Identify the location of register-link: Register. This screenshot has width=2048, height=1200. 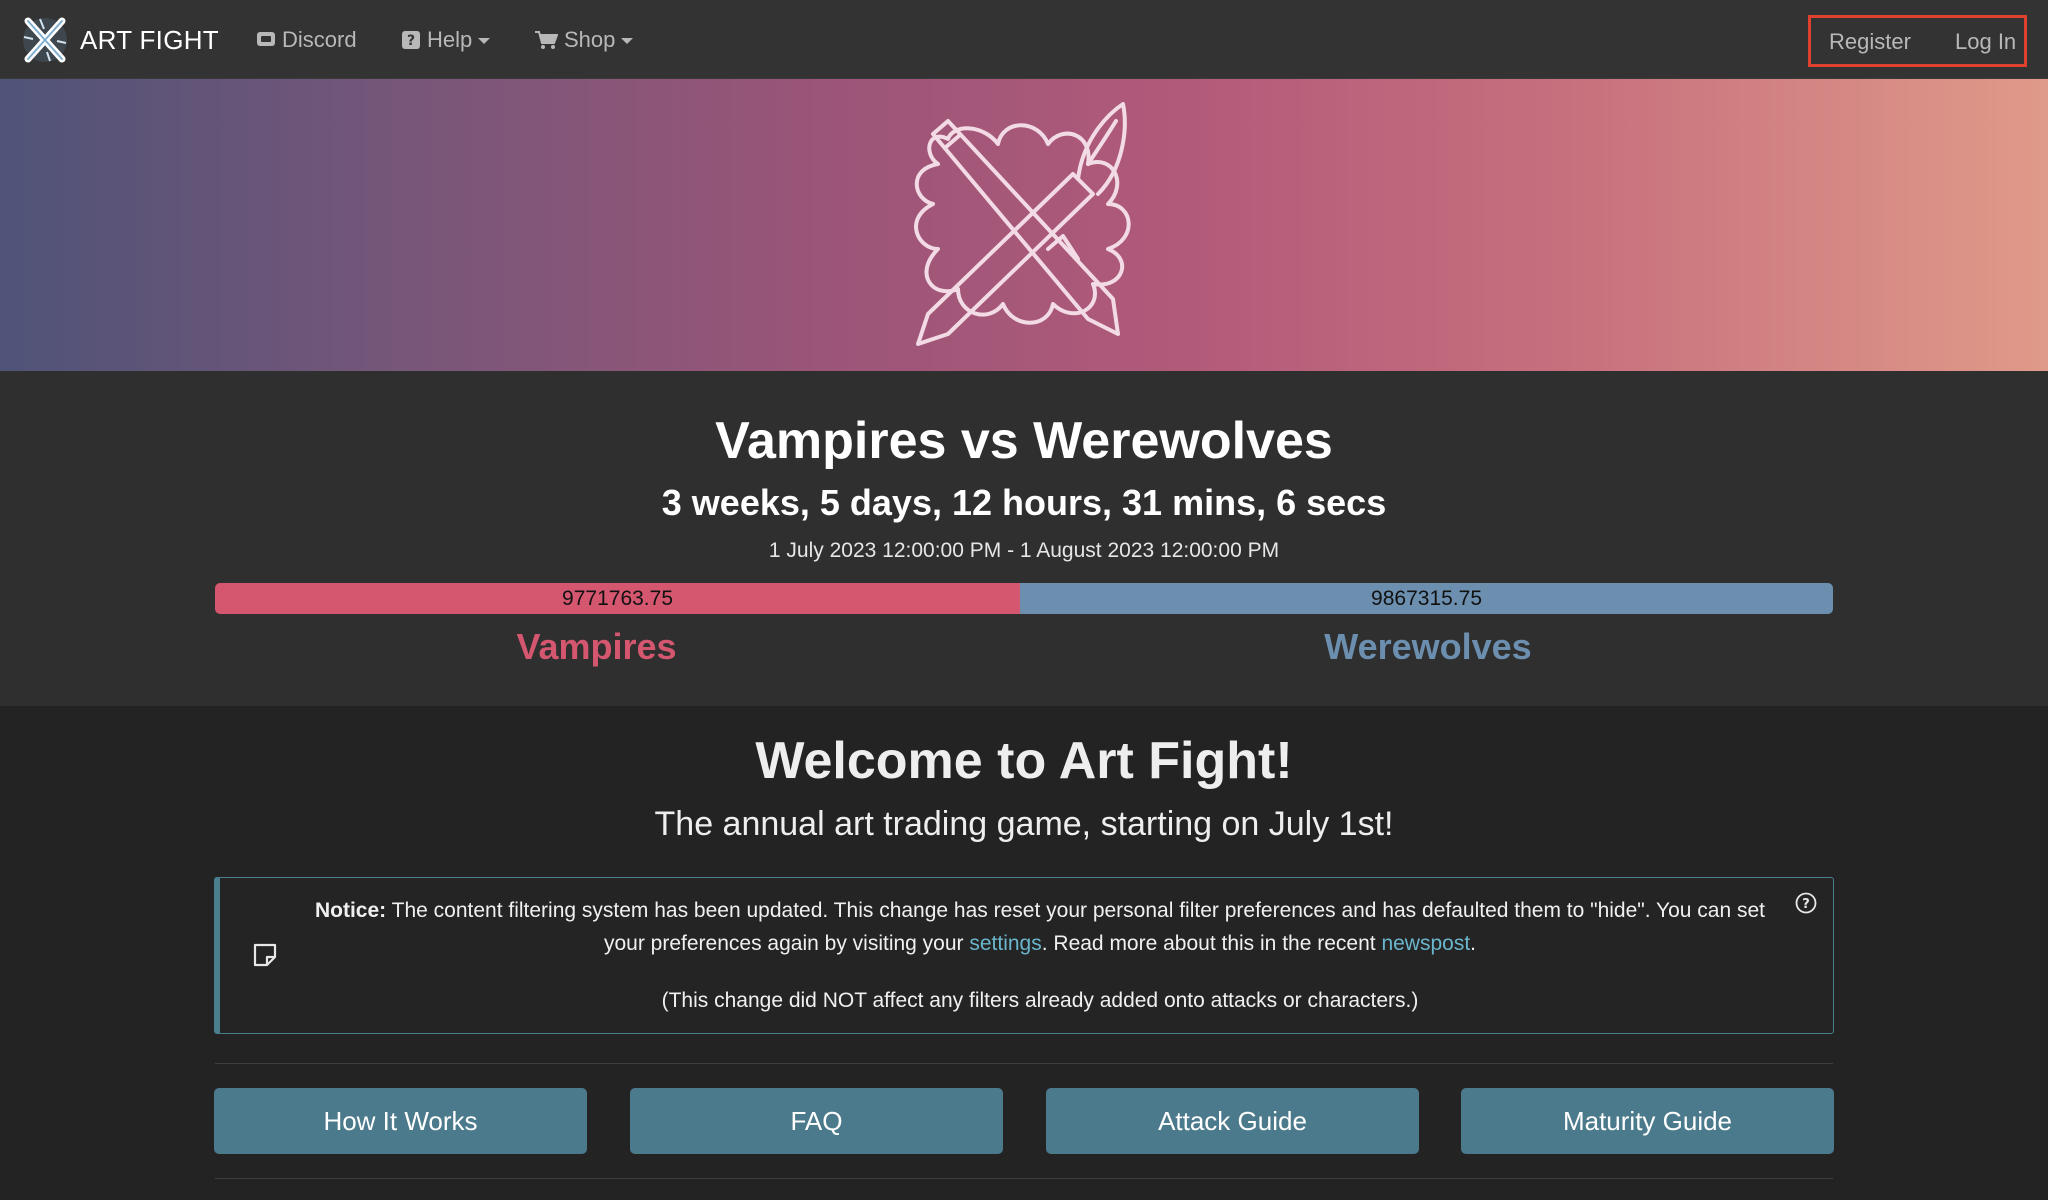
(1870, 42).